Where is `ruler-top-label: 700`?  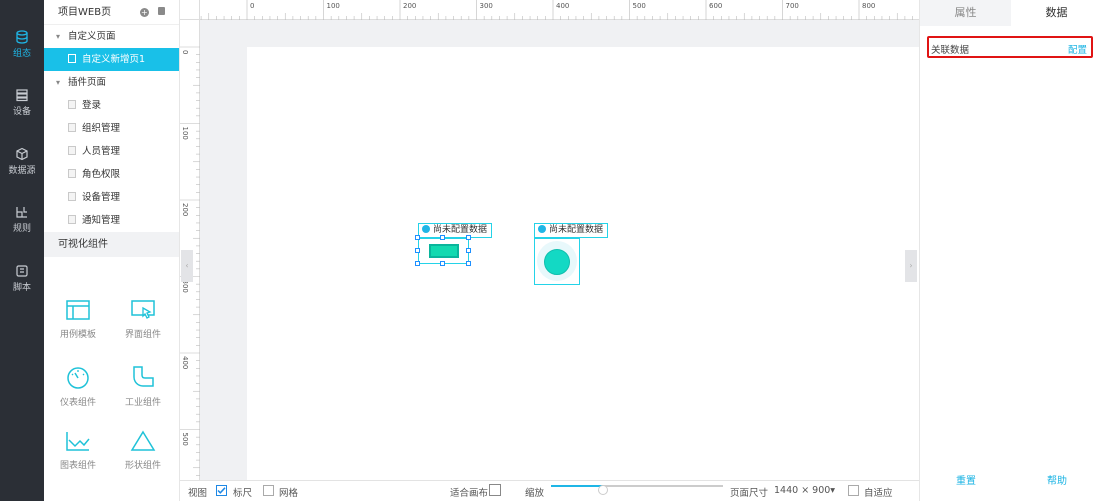 ruler-top-label: 700 is located at coordinates (792, 6).